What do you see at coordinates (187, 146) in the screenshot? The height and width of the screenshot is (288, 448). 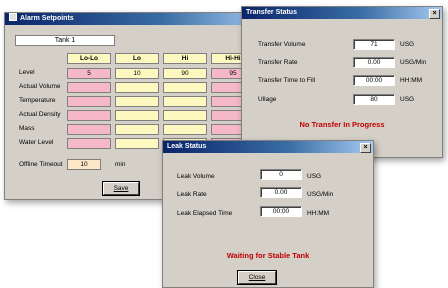 I see `leak-status-title: Leak Status` at bounding box center [187, 146].